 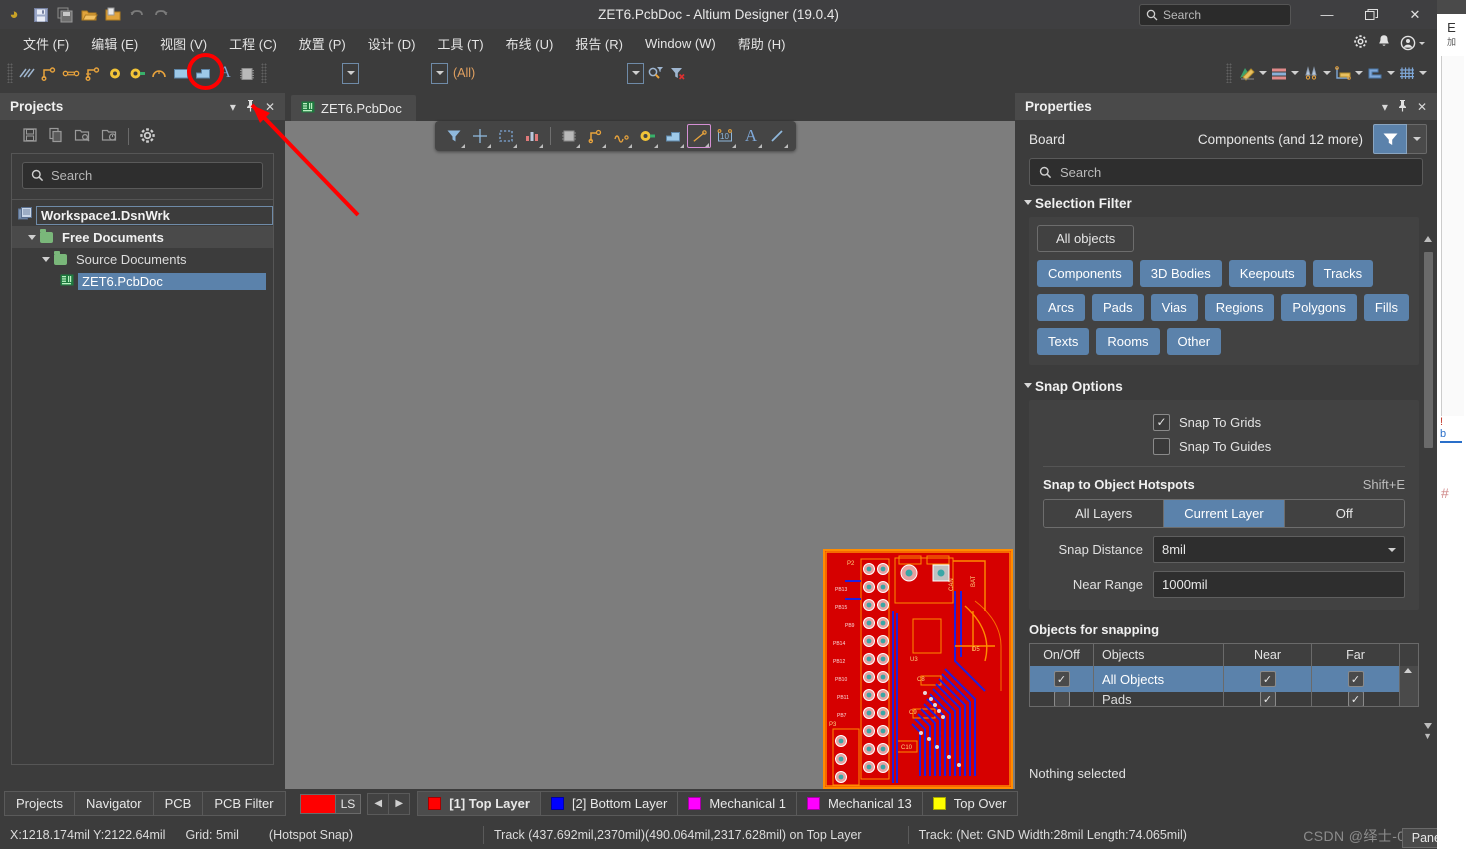 What do you see at coordinates (1384, 43) in the screenshot?
I see `notifications-bell-icon` at bounding box center [1384, 43].